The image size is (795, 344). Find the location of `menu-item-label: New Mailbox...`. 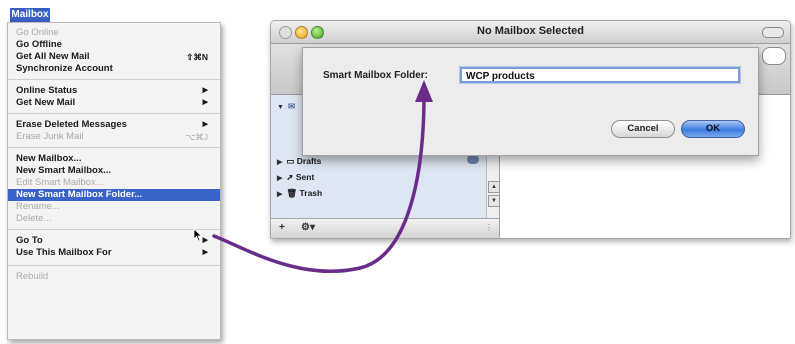

menu-item-label: New Mailbox... is located at coordinates (49, 158).